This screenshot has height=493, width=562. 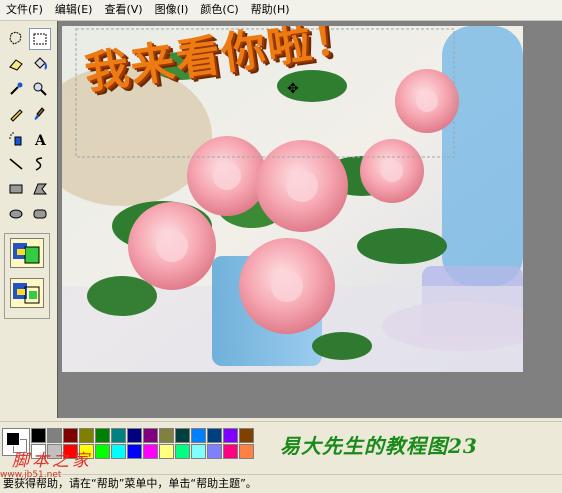 What do you see at coordinates (219, 10) in the screenshot?
I see `menu-colors: 颜色(C)` at bounding box center [219, 10].